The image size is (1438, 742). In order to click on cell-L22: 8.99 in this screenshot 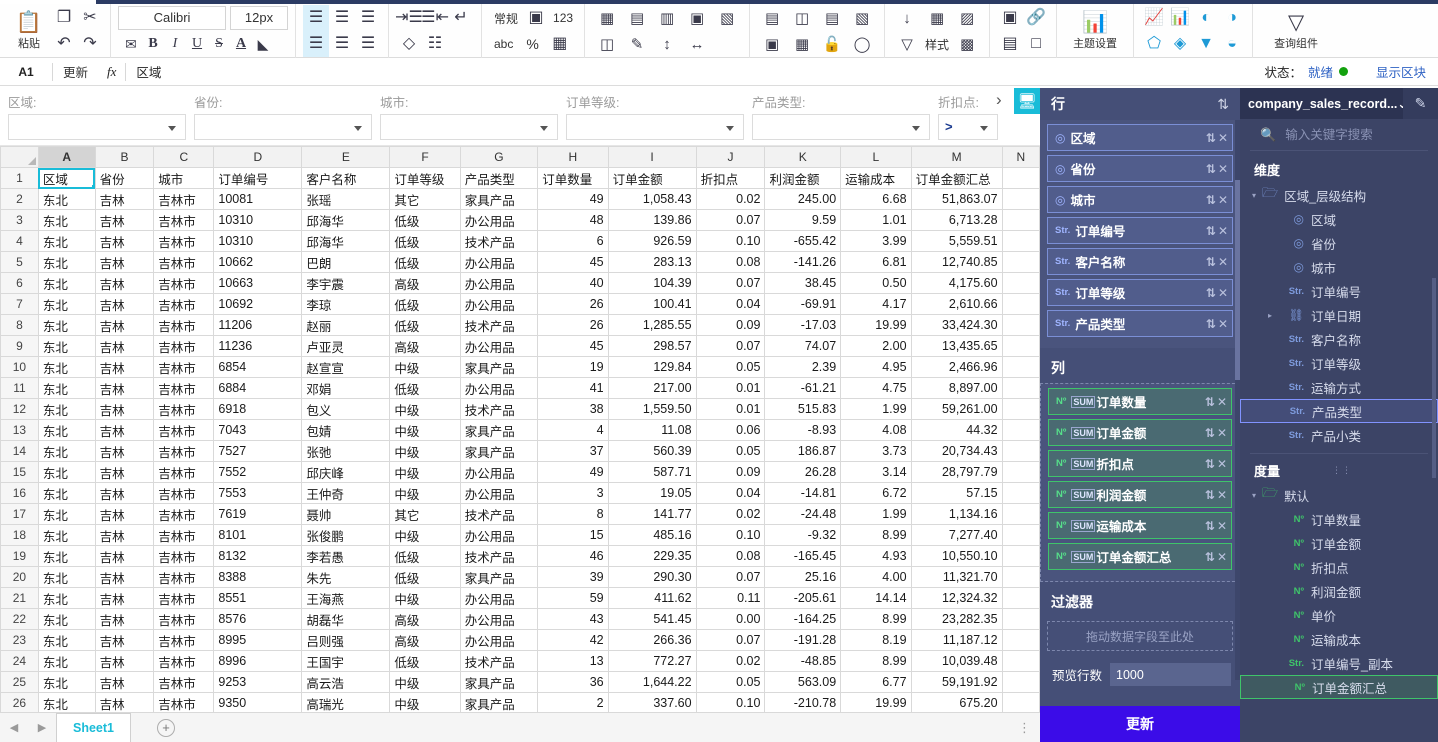, I will do `click(876, 619)`.